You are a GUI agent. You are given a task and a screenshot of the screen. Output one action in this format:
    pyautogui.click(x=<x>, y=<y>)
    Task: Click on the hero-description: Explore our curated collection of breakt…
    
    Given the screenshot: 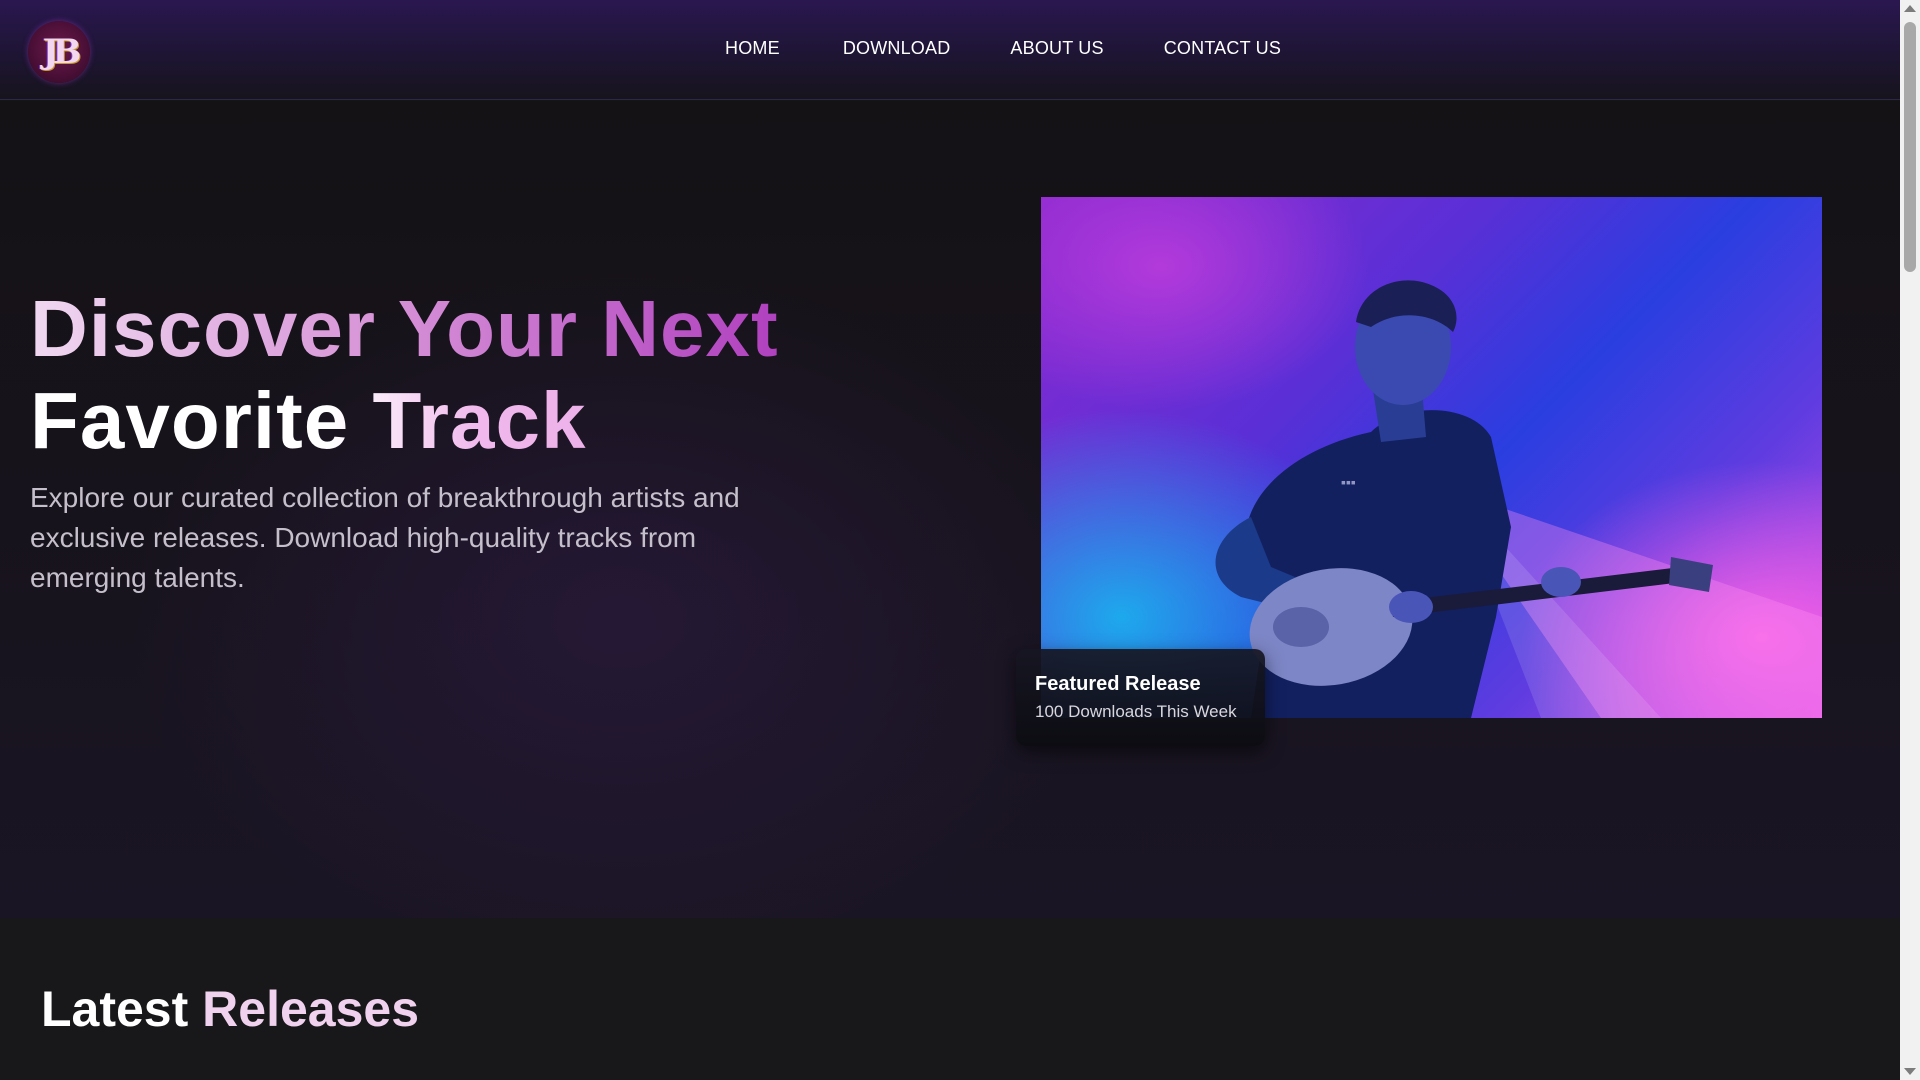 What is the action you would take?
    pyautogui.click(x=385, y=537)
    